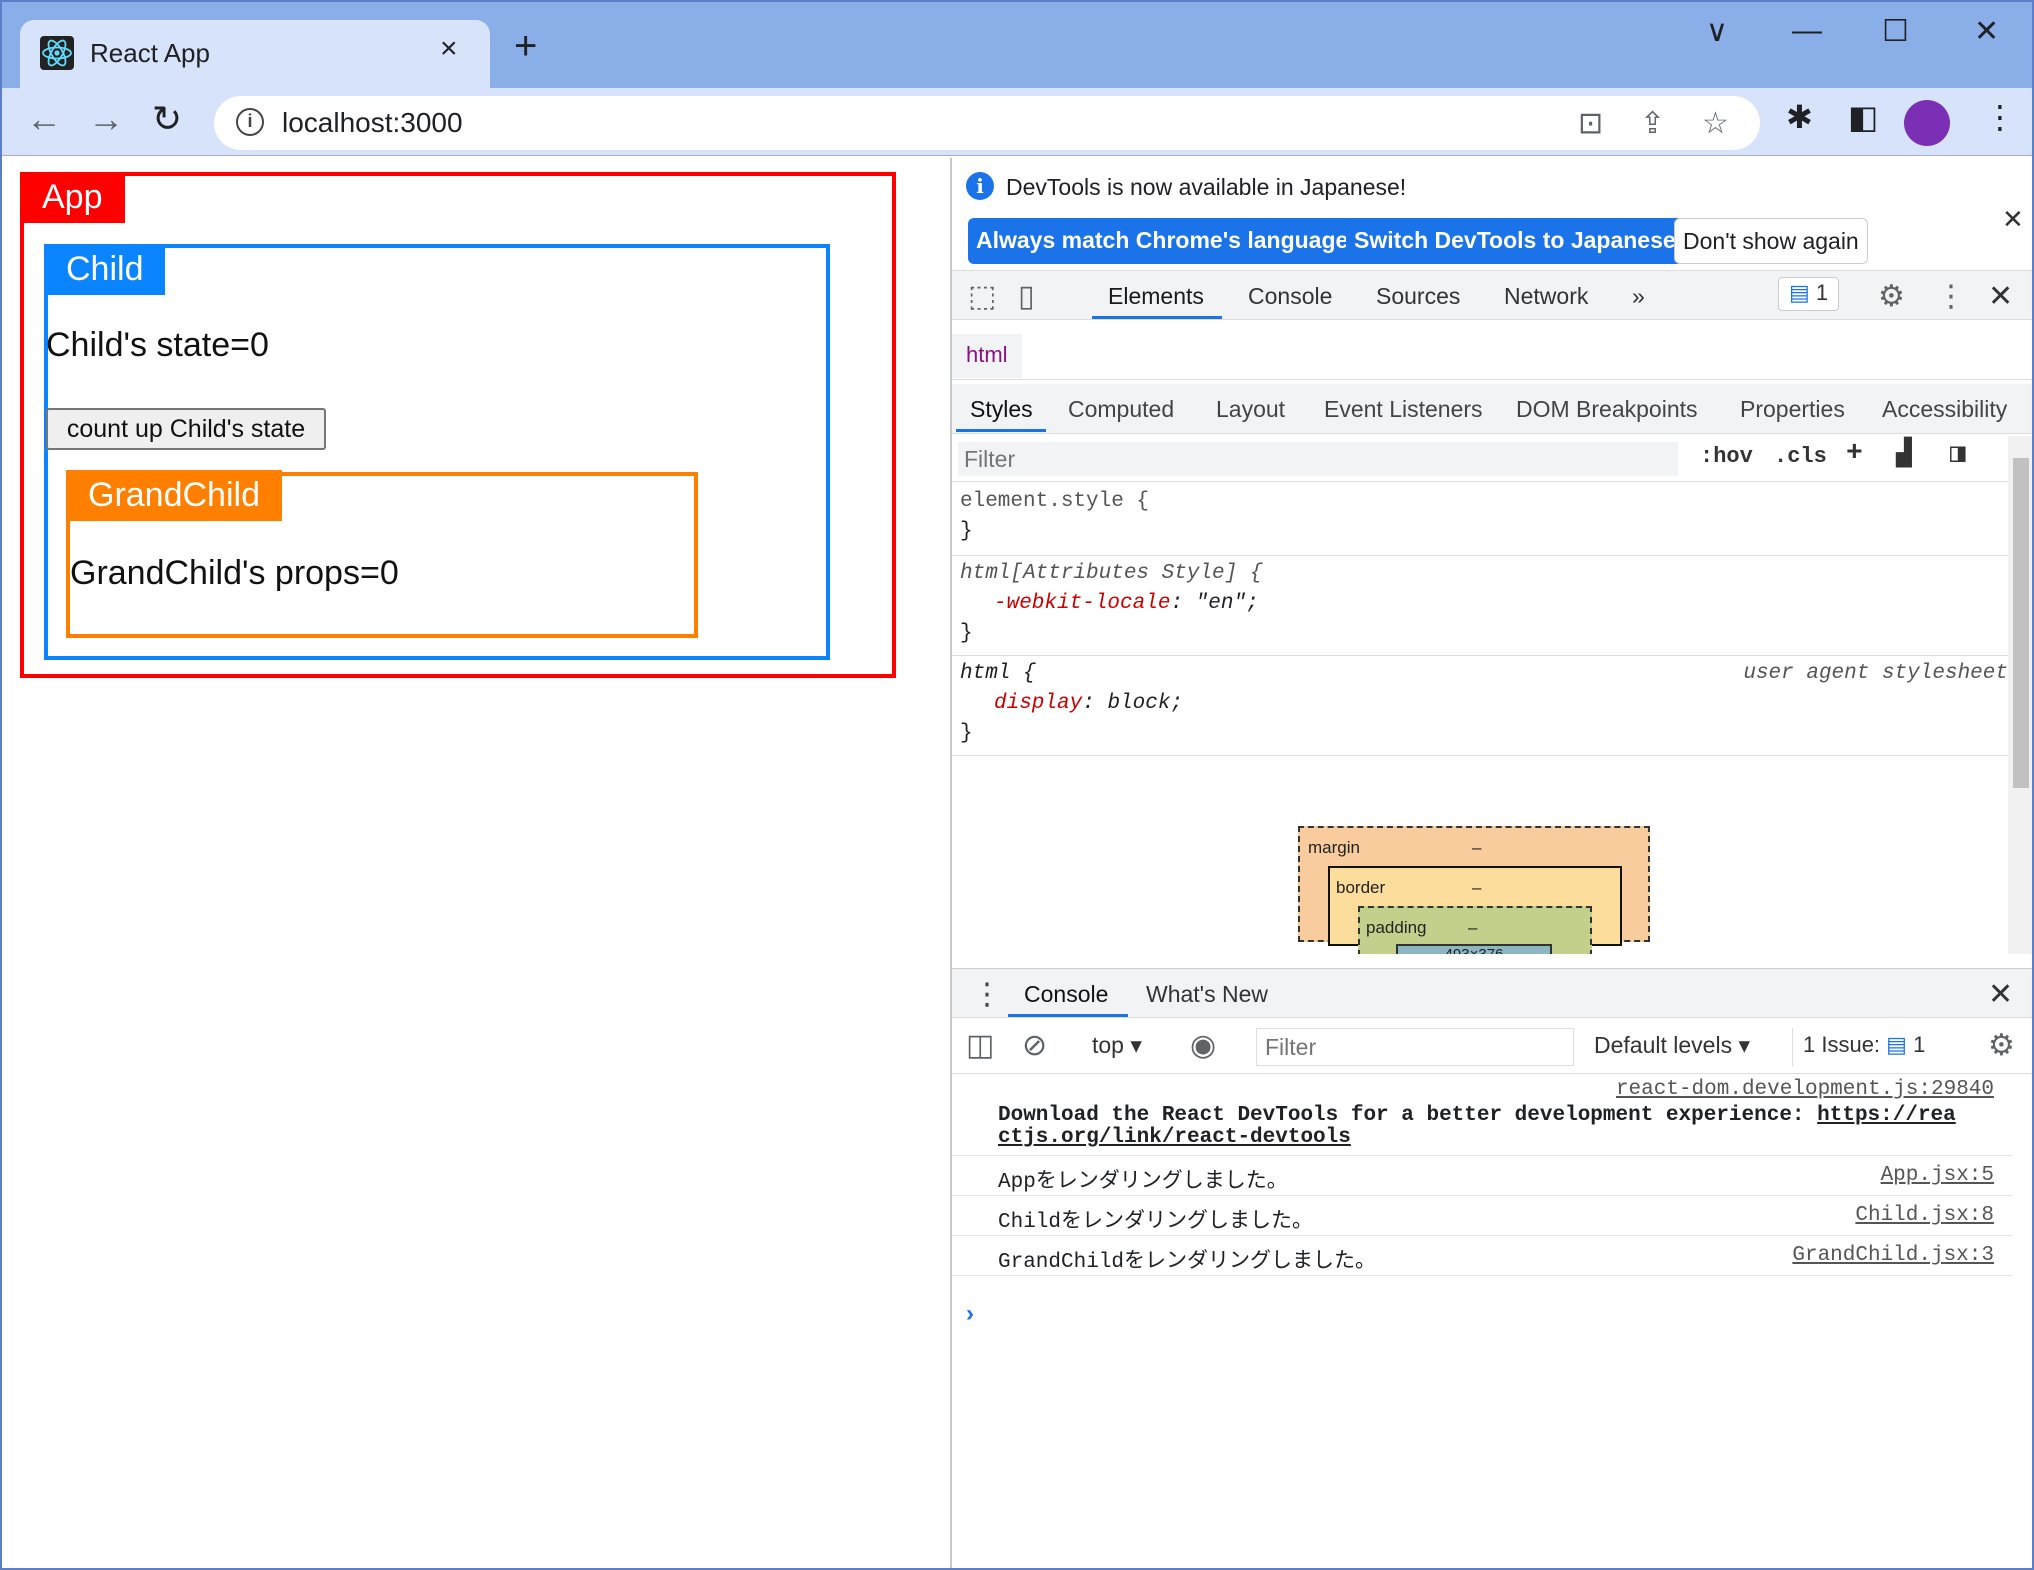  What do you see at coordinates (1726, 456) in the screenshot?
I see `hov-toggle: :hov` at bounding box center [1726, 456].